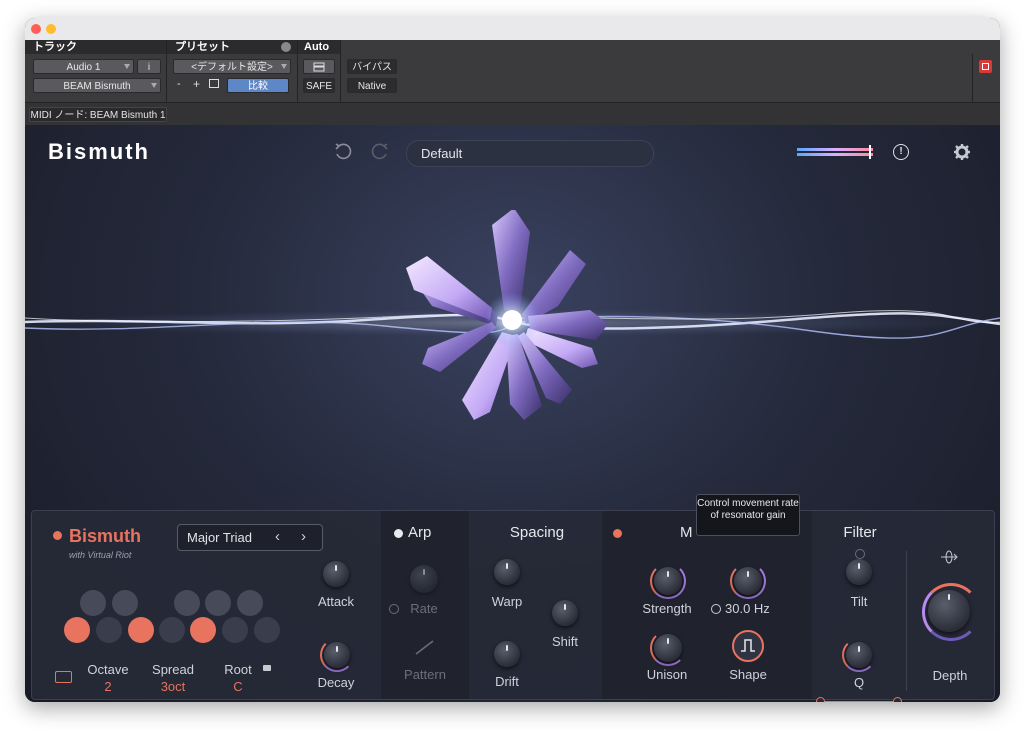 Image resolution: width=1024 pixels, height=730 pixels. I want to click on meter-bar-bottom, so click(835, 154).